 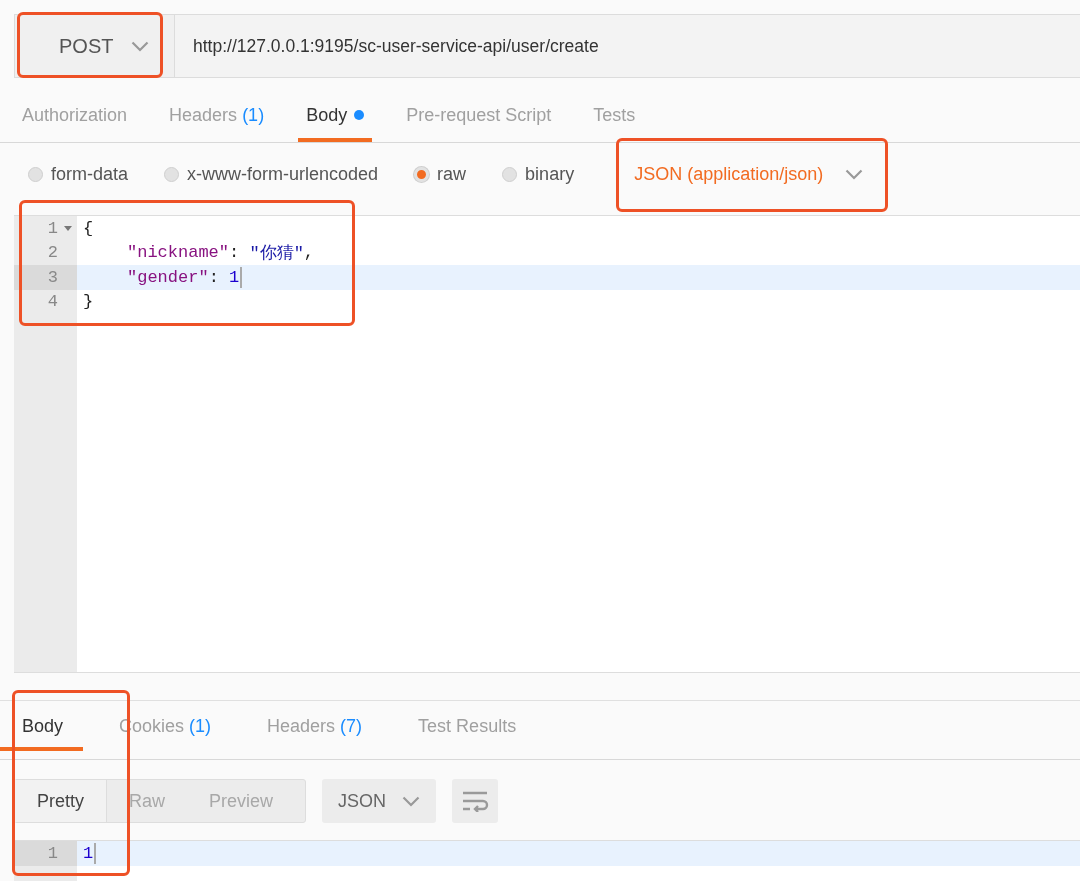 What do you see at coordinates (614, 117) in the screenshot?
I see `tab: Tests` at bounding box center [614, 117].